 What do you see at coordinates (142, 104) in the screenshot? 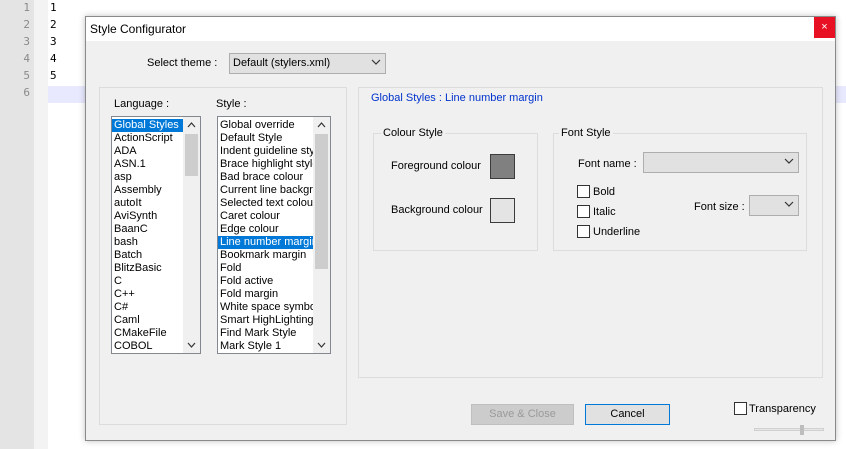
I see `language-label: Language :` at bounding box center [142, 104].